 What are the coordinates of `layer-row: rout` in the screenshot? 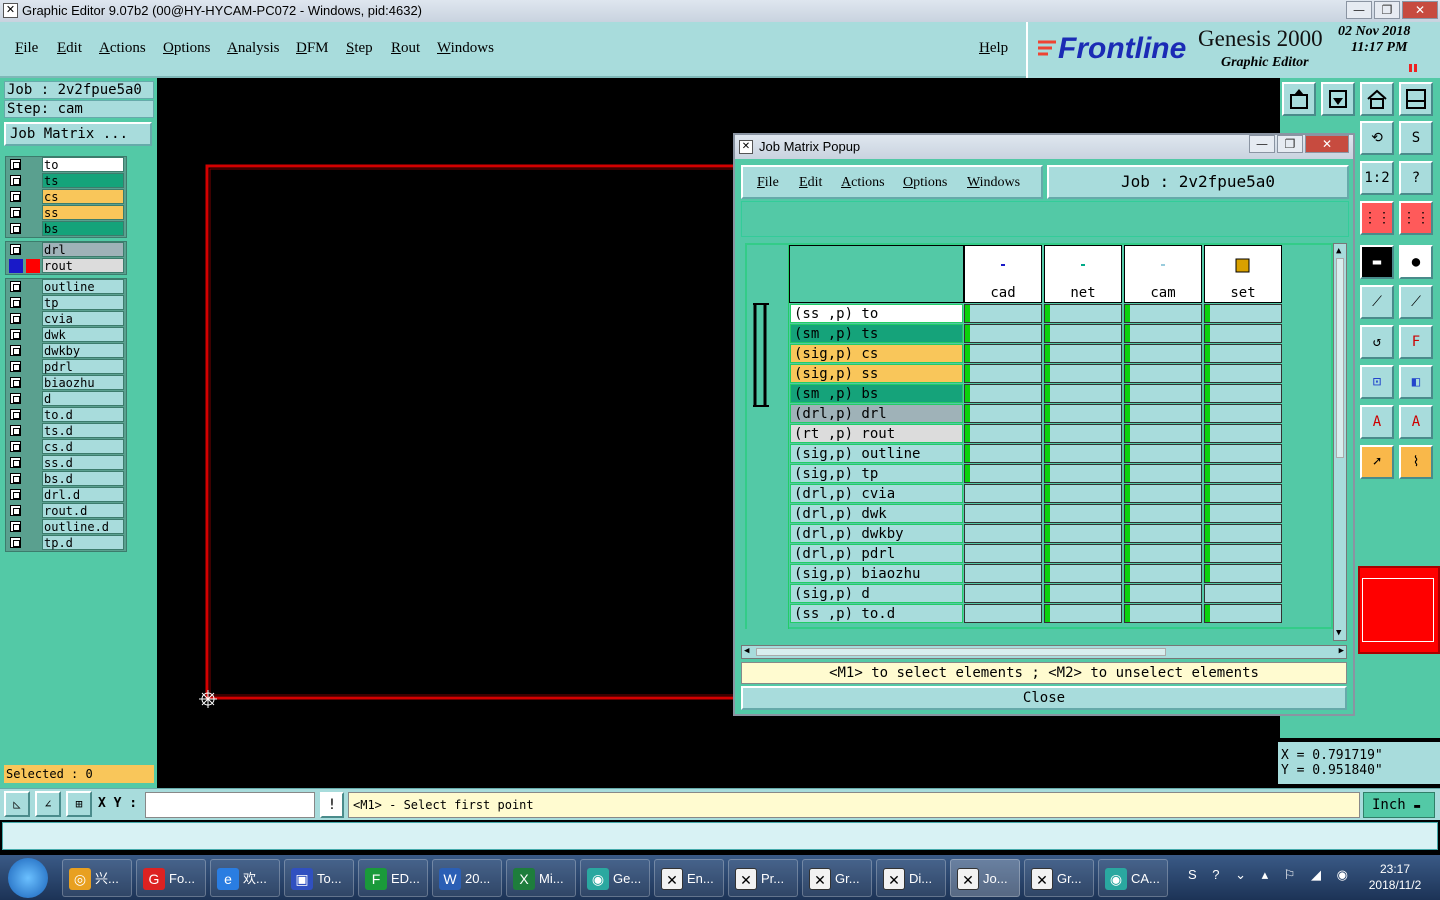 It's located at (66, 266).